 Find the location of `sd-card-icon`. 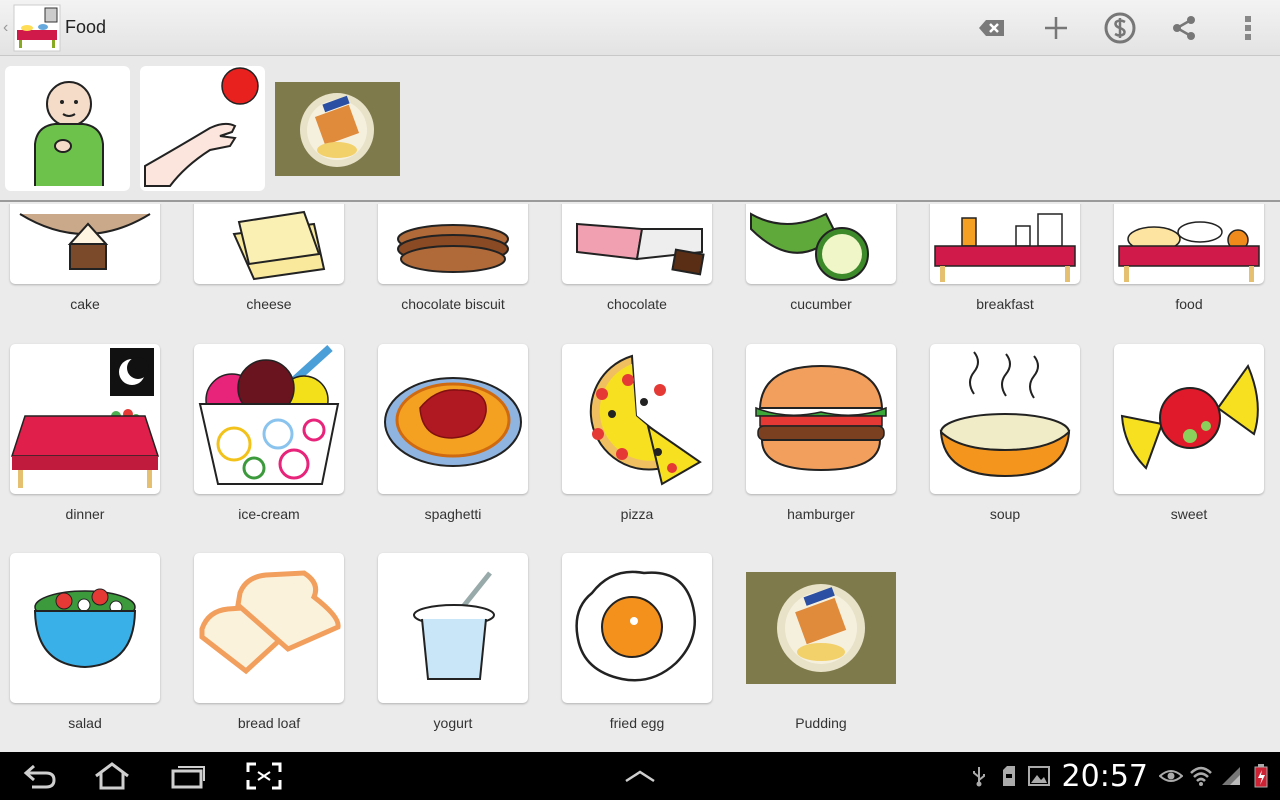

sd-card-icon is located at coordinates (1009, 776).